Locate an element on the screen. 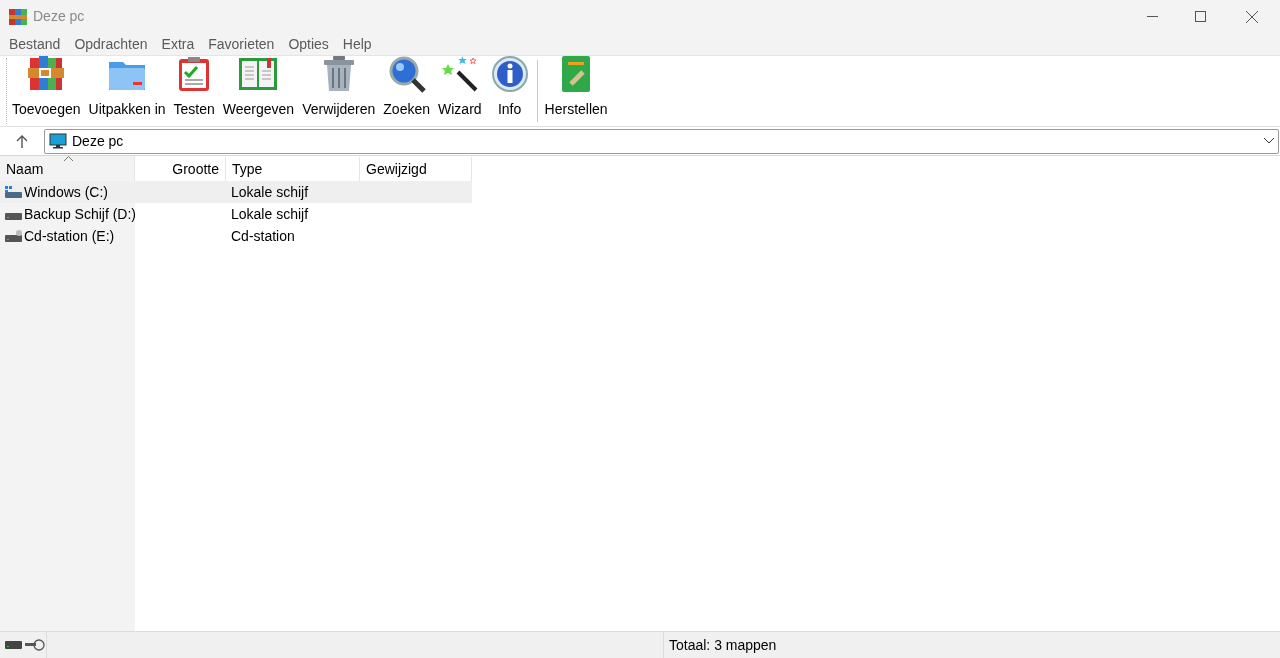 This screenshot has height=658, width=1280. table-row: Backup Schijf (D:) Lokale schijf is located at coordinates (236, 214).